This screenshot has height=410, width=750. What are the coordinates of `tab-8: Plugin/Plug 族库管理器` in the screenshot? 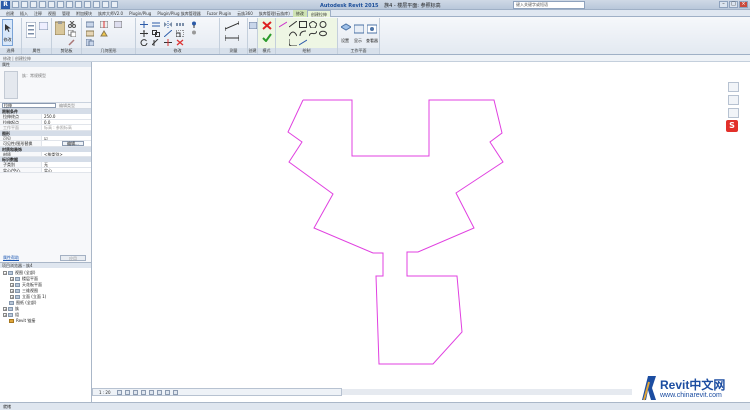 It's located at (178, 13).